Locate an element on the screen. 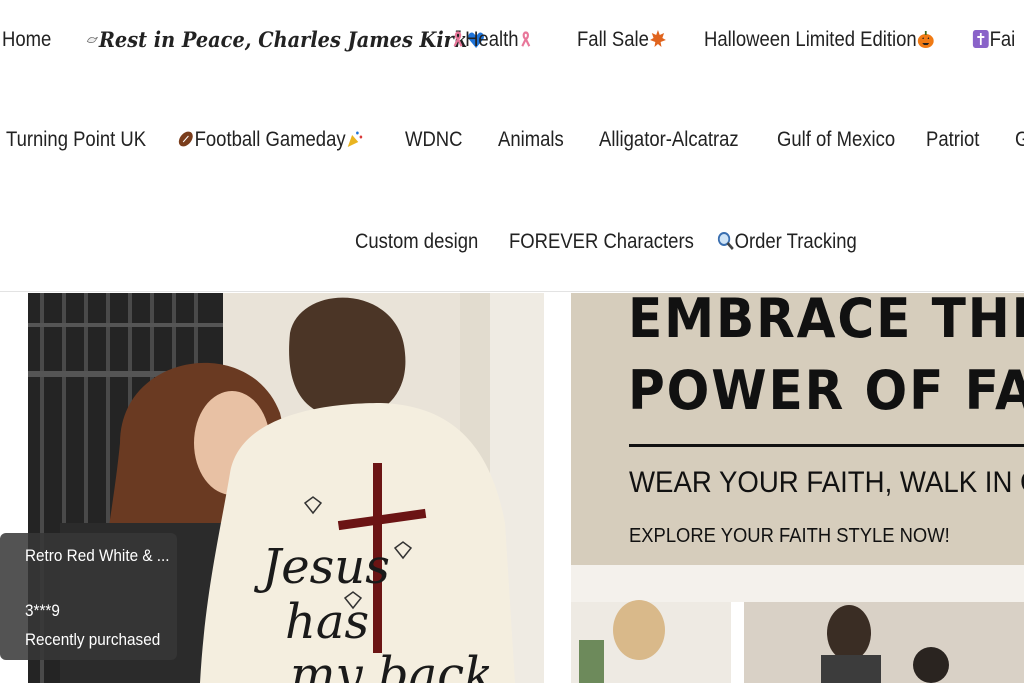 Image resolution: width=1024 pixels, height=683 pixels. nav-football-gameday-label: Football Gameday is located at coordinates (270, 139).